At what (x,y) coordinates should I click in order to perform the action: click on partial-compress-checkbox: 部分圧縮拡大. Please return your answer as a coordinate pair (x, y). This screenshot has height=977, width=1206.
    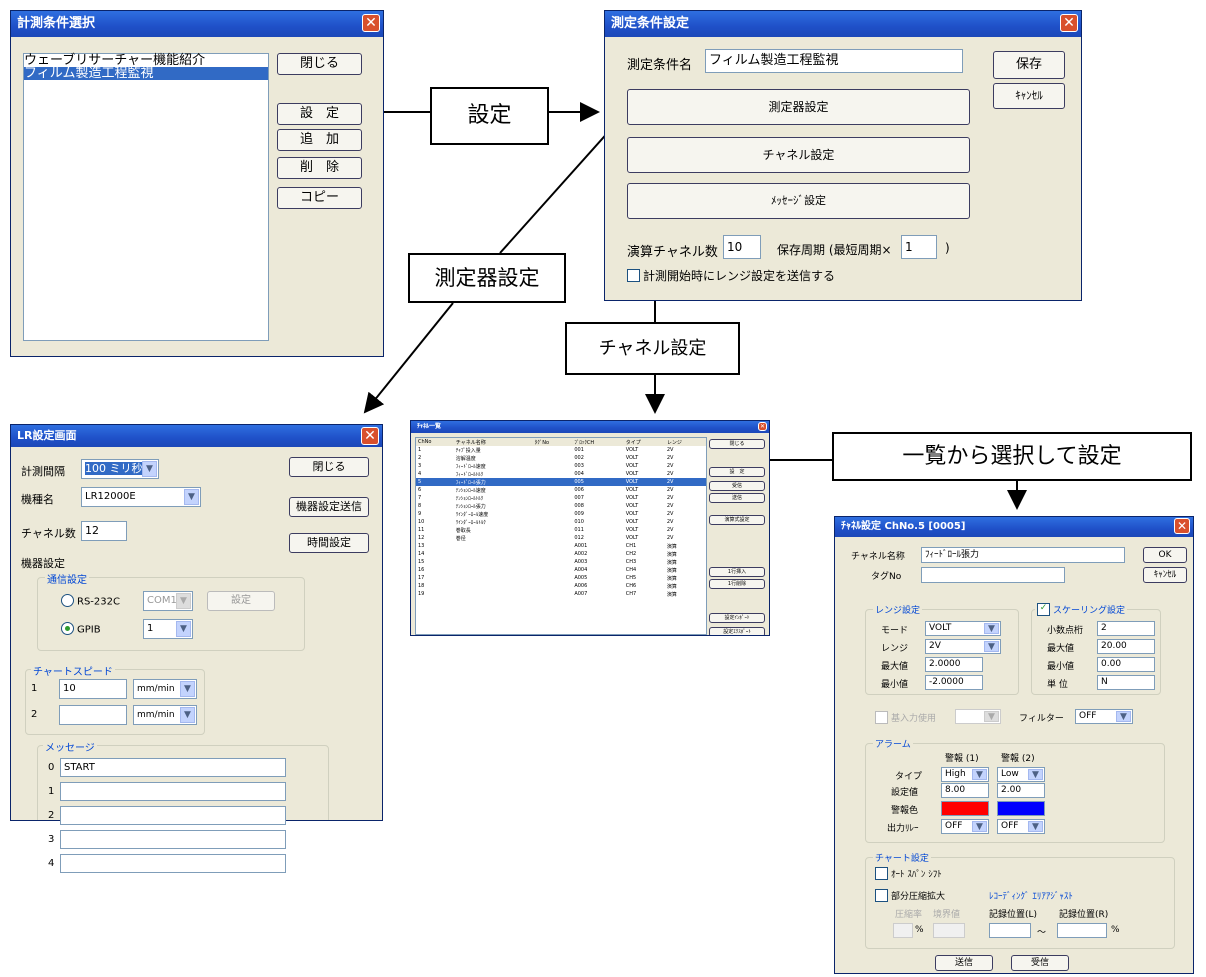
    Looking at the image, I should click on (910, 896).